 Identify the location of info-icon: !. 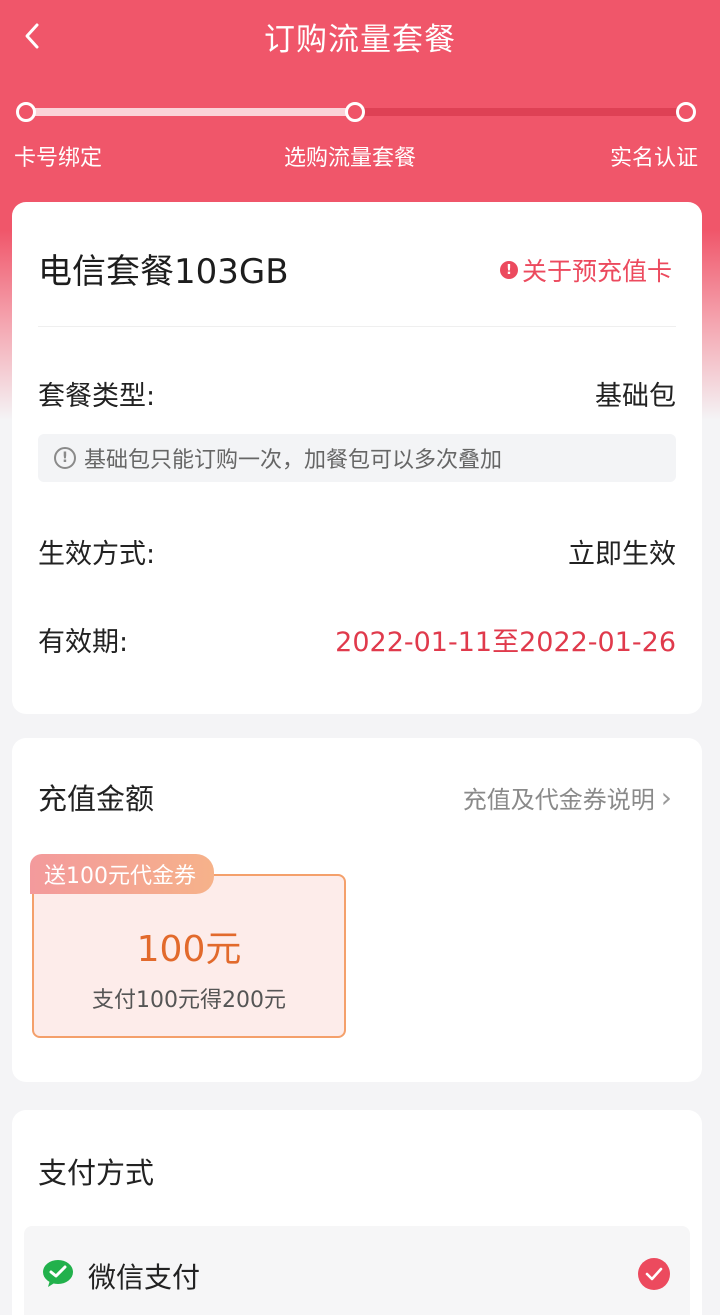
(508, 270).